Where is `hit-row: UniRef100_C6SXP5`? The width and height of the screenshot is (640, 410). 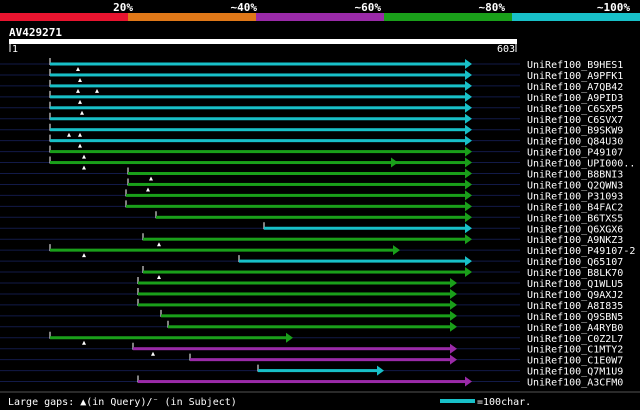
hit-row: UniRef100_C6SXP5 is located at coordinates (311, 108).